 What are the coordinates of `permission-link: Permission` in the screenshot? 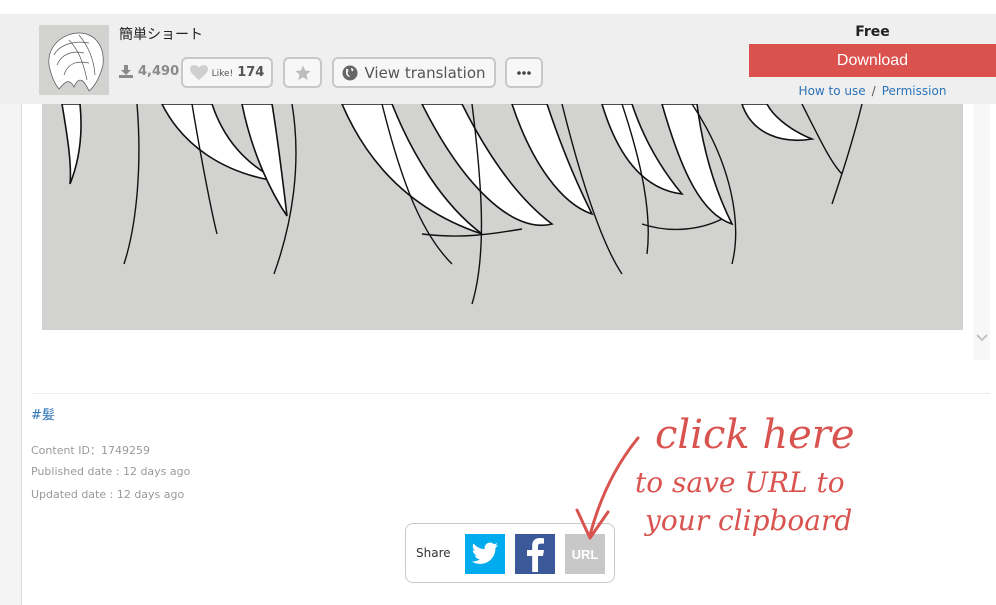 It's located at (914, 91).